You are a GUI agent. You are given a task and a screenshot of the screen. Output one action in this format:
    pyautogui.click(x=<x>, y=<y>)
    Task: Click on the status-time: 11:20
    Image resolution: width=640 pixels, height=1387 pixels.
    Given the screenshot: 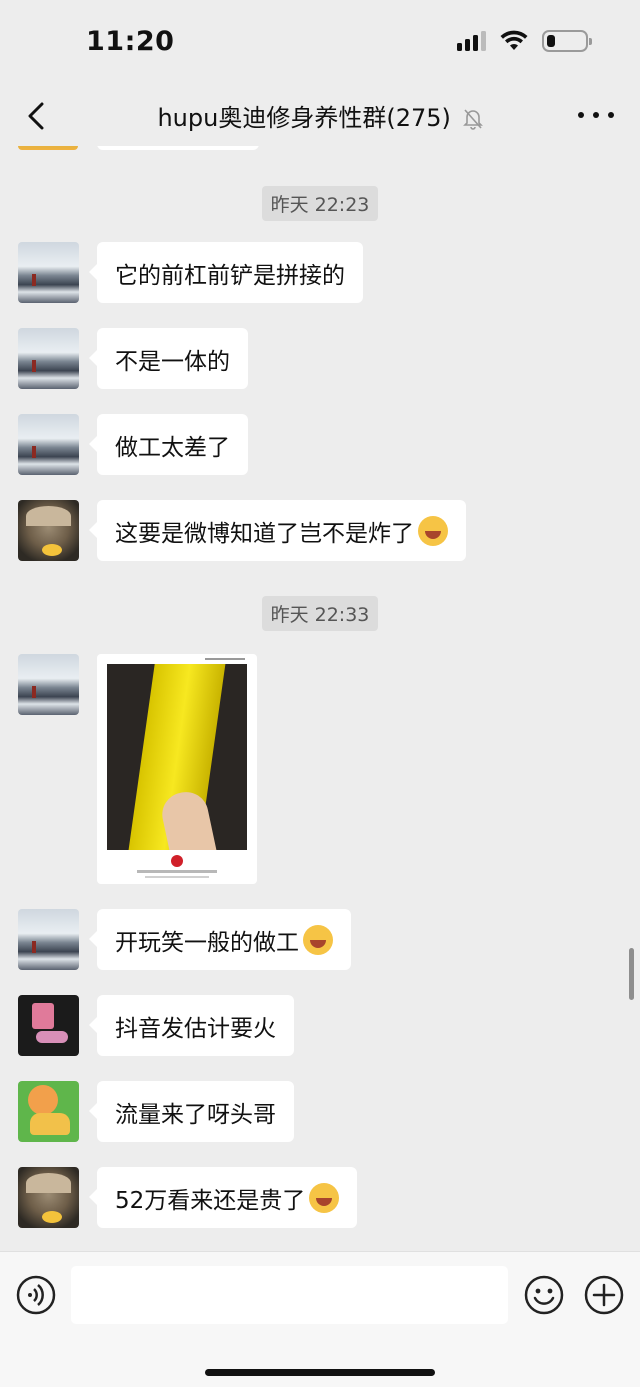 What is the action you would take?
    pyautogui.click(x=130, y=41)
    